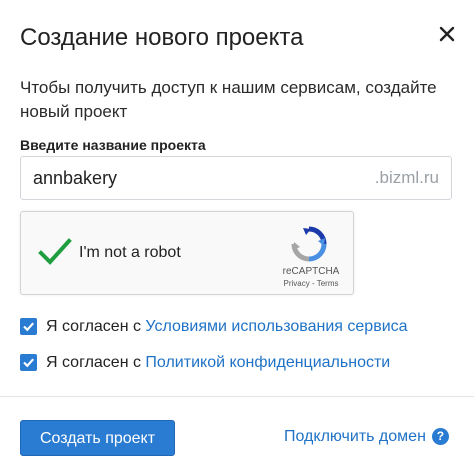 The width and height of the screenshot is (474, 474). I want to click on privacy-prefix: Я согласен с, so click(96, 362).